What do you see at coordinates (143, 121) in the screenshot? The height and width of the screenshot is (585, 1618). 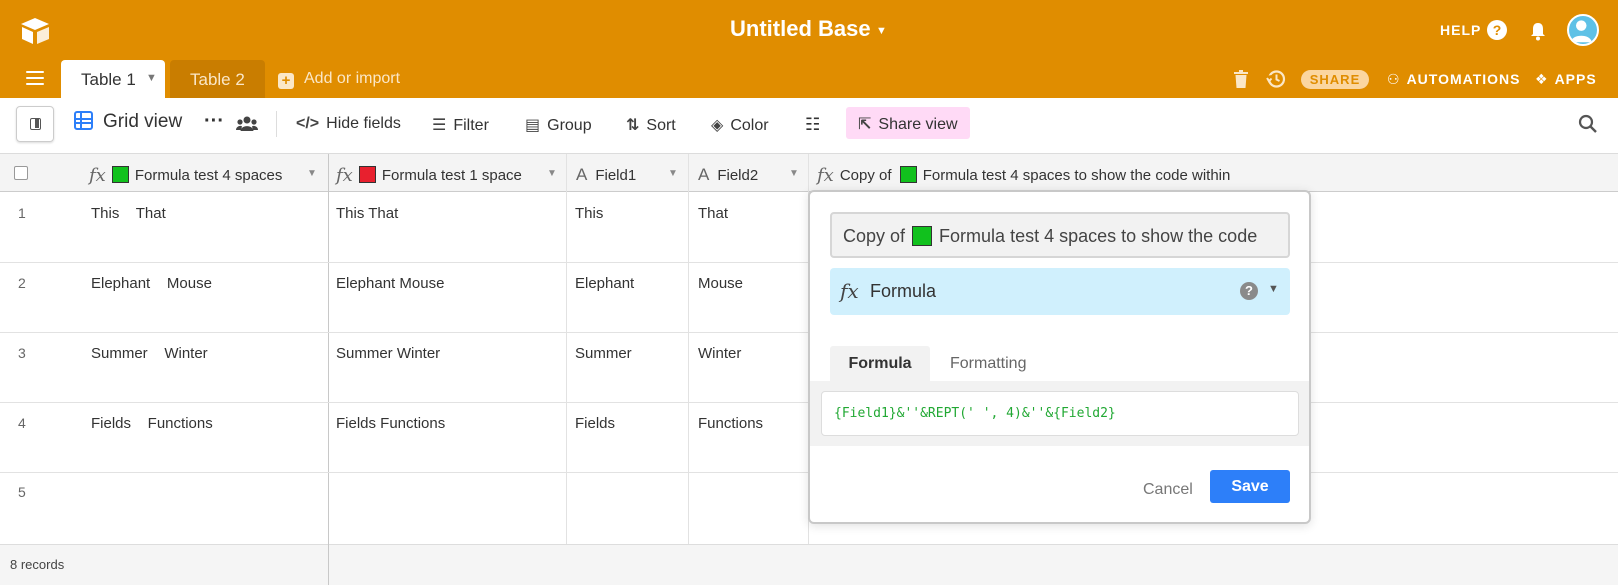 I see `view-name: Grid view` at bounding box center [143, 121].